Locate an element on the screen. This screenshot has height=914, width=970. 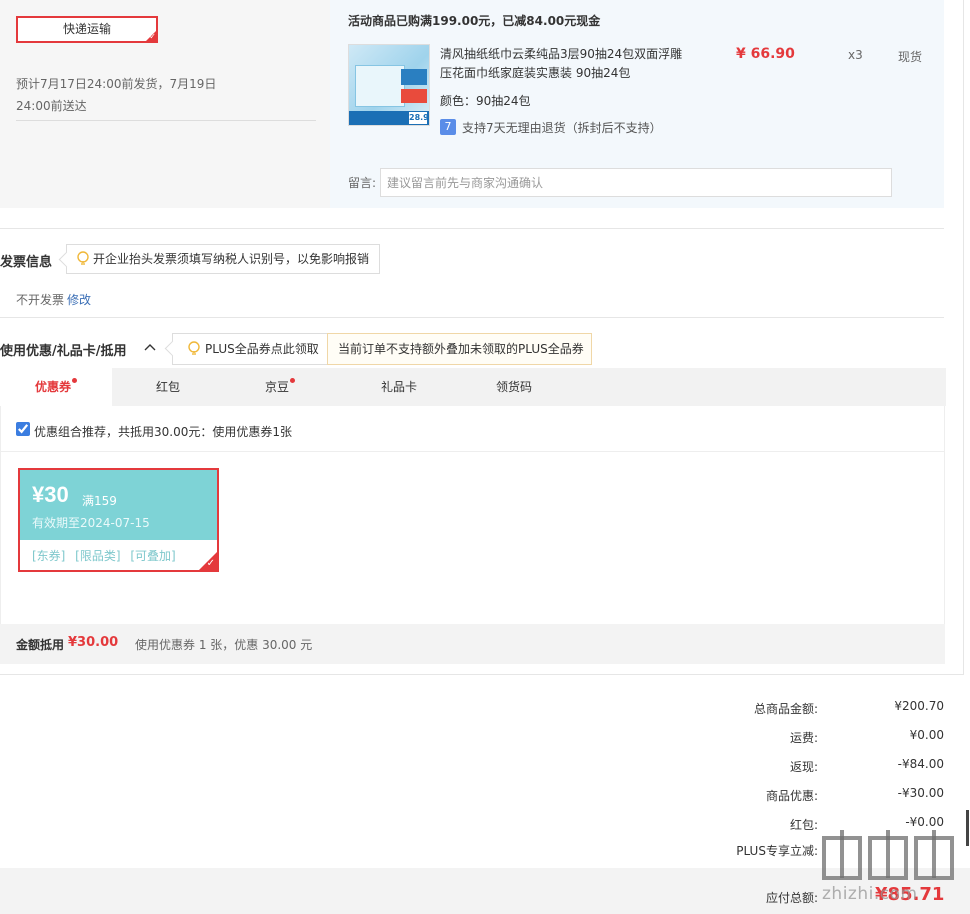
product-discount-label: 商品优惠: is located at coordinates (791, 796).